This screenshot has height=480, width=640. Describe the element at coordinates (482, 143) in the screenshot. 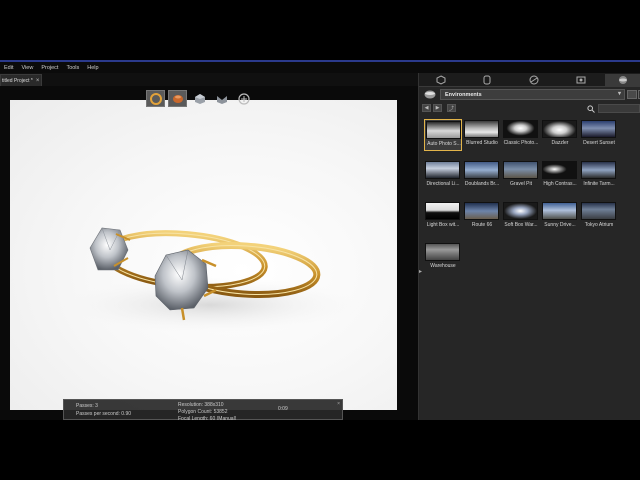

I see `environment-thumbnail-label: Blurred Studio` at that location.